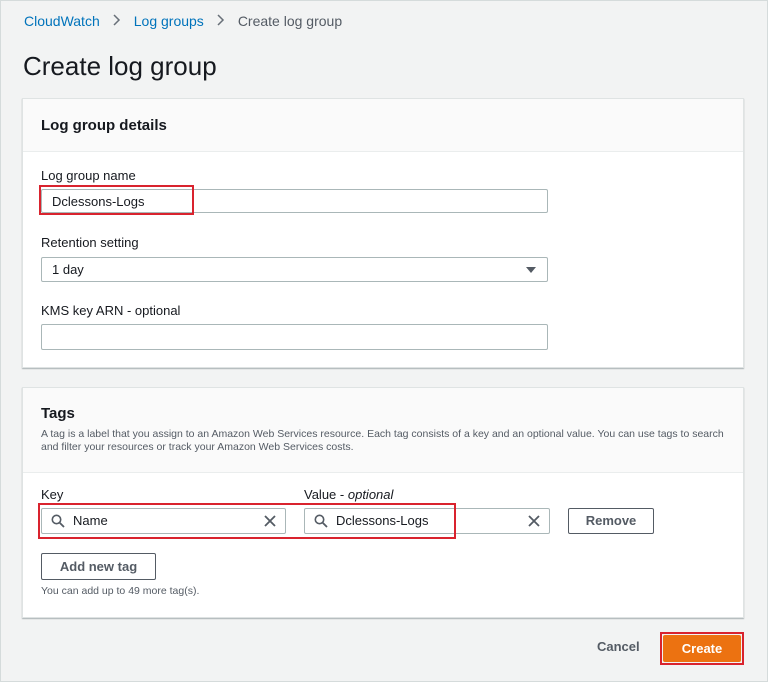 The height and width of the screenshot is (682, 768). I want to click on cancel-button: Cancel, so click(618, 646).